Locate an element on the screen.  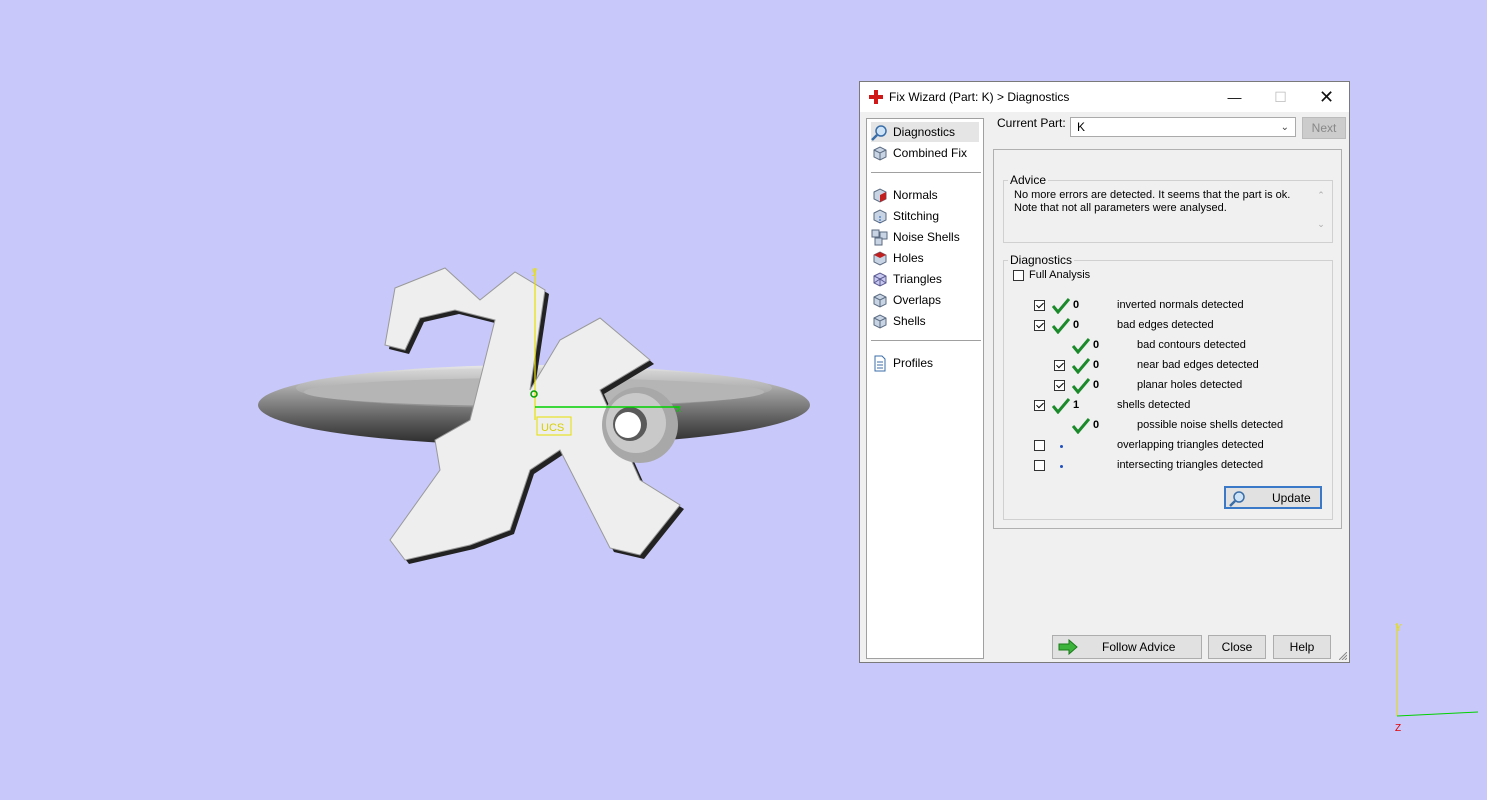
nav-item-stitching: Stitching is located at coordinates (925, 216).